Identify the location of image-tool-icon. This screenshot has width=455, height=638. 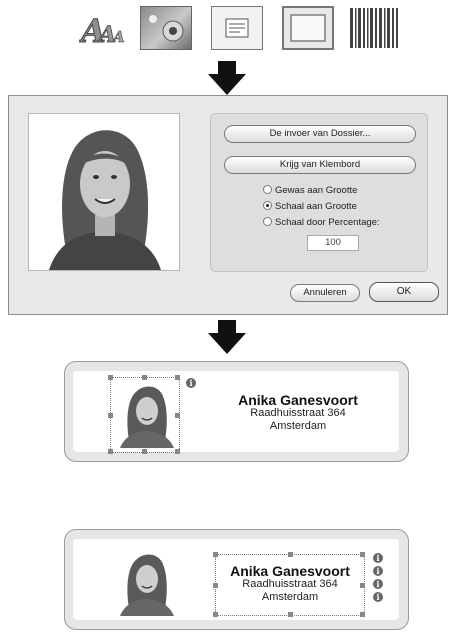
(166, 28).